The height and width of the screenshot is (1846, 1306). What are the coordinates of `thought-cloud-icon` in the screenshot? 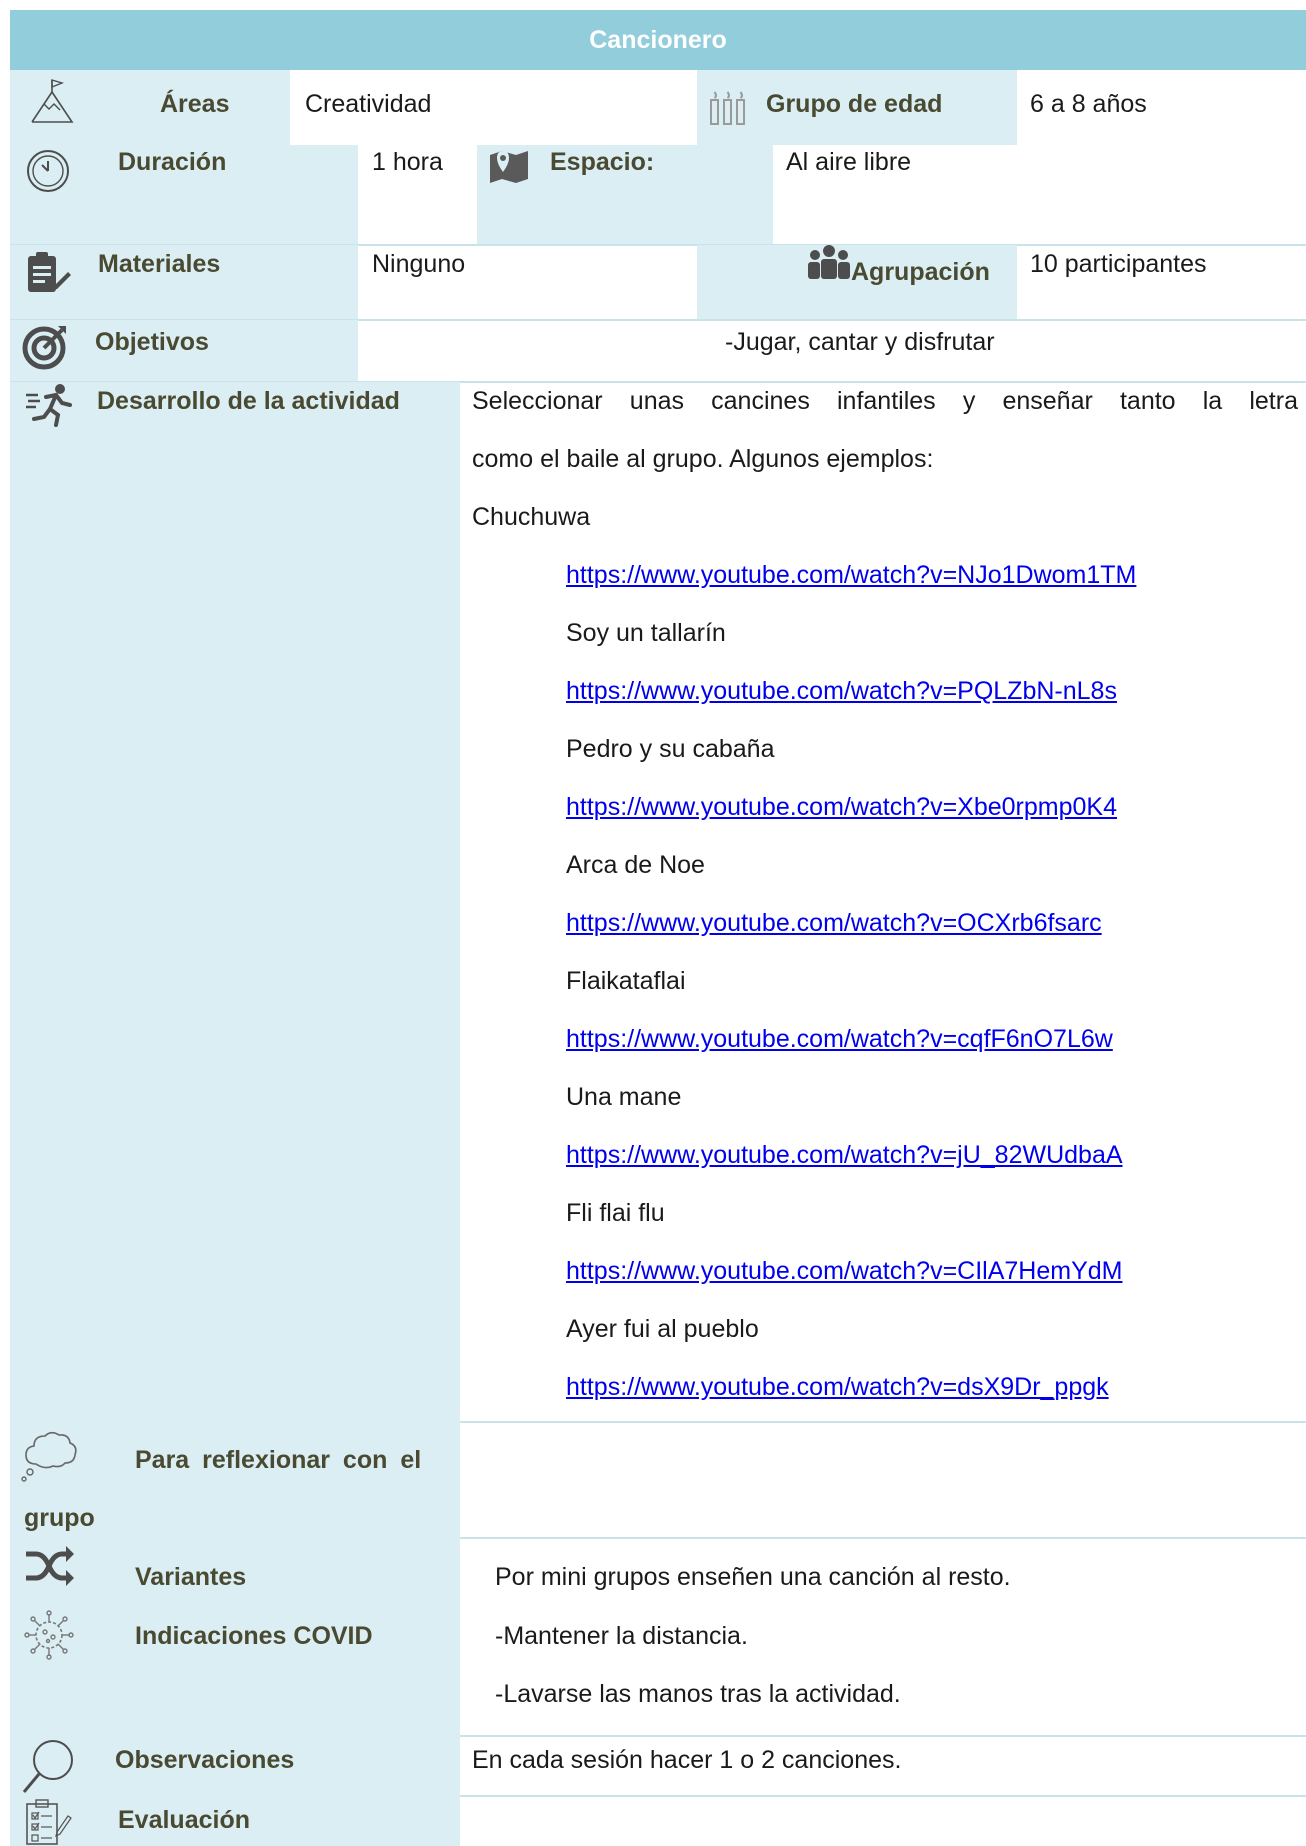 It's located at (49, 1456).